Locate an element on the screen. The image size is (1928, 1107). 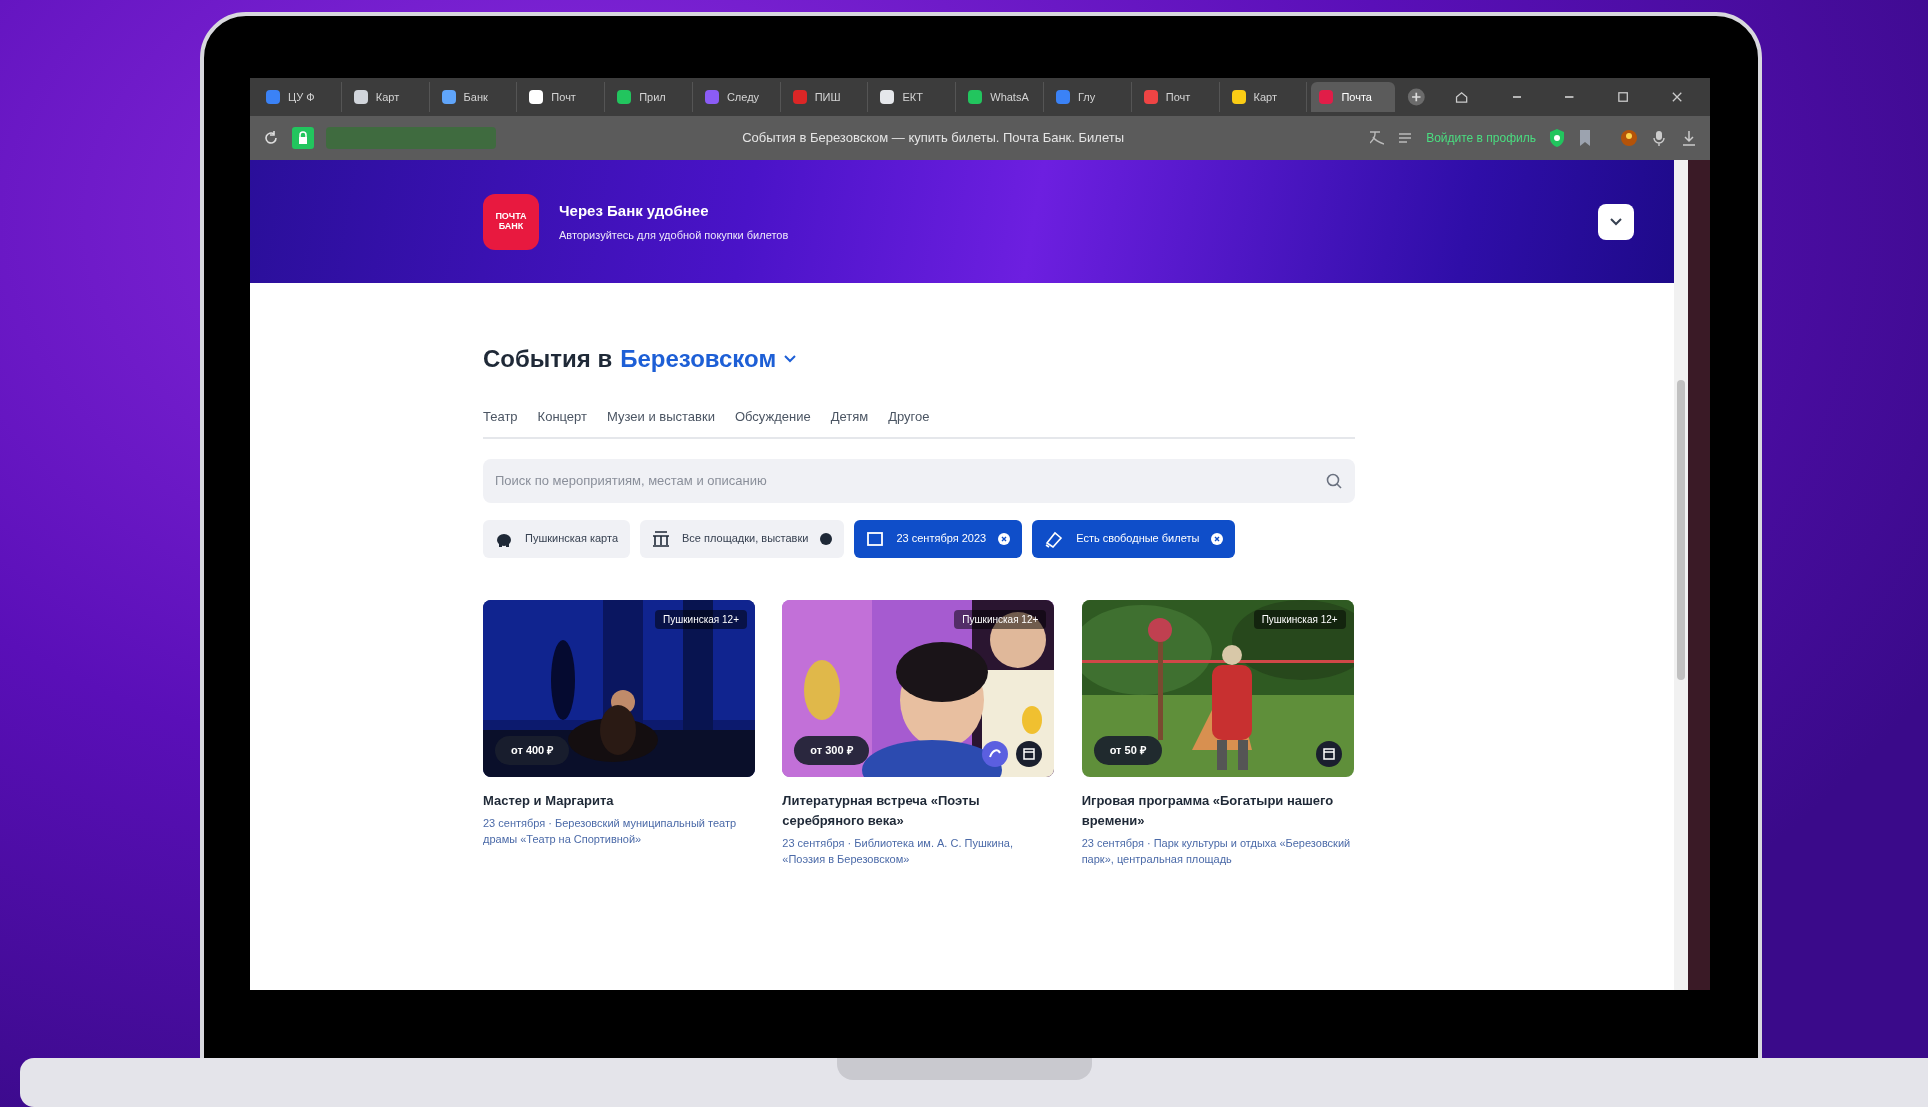
page-title: События в Березовском — купить билеты. Почта Банк. Билеты is located at coordinates (933, 138).